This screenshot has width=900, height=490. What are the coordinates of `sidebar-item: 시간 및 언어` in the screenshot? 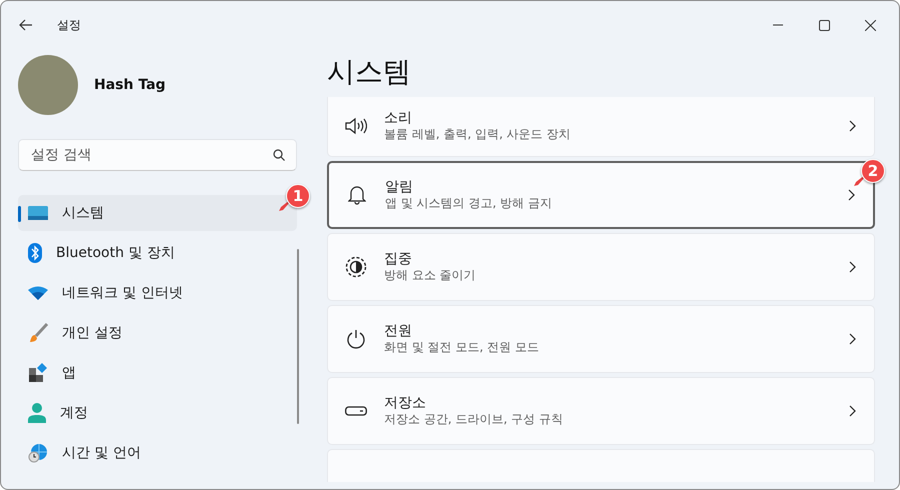 It's located at (157, 453).